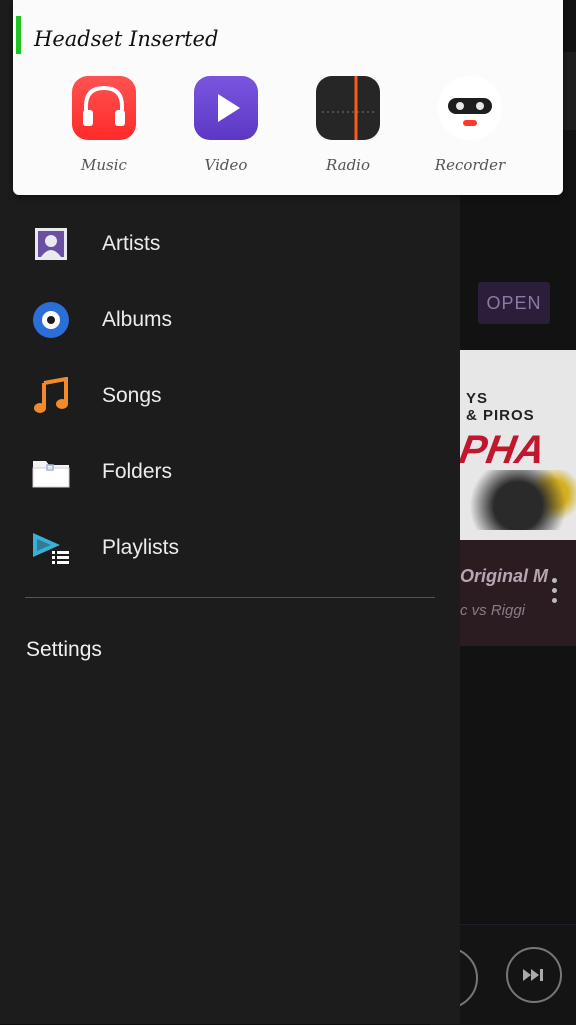 This screenshot has height=1025, width=576. Describe the element at coordinates (523, 500) in the screenshot. I see `album-art-splash` at that location.